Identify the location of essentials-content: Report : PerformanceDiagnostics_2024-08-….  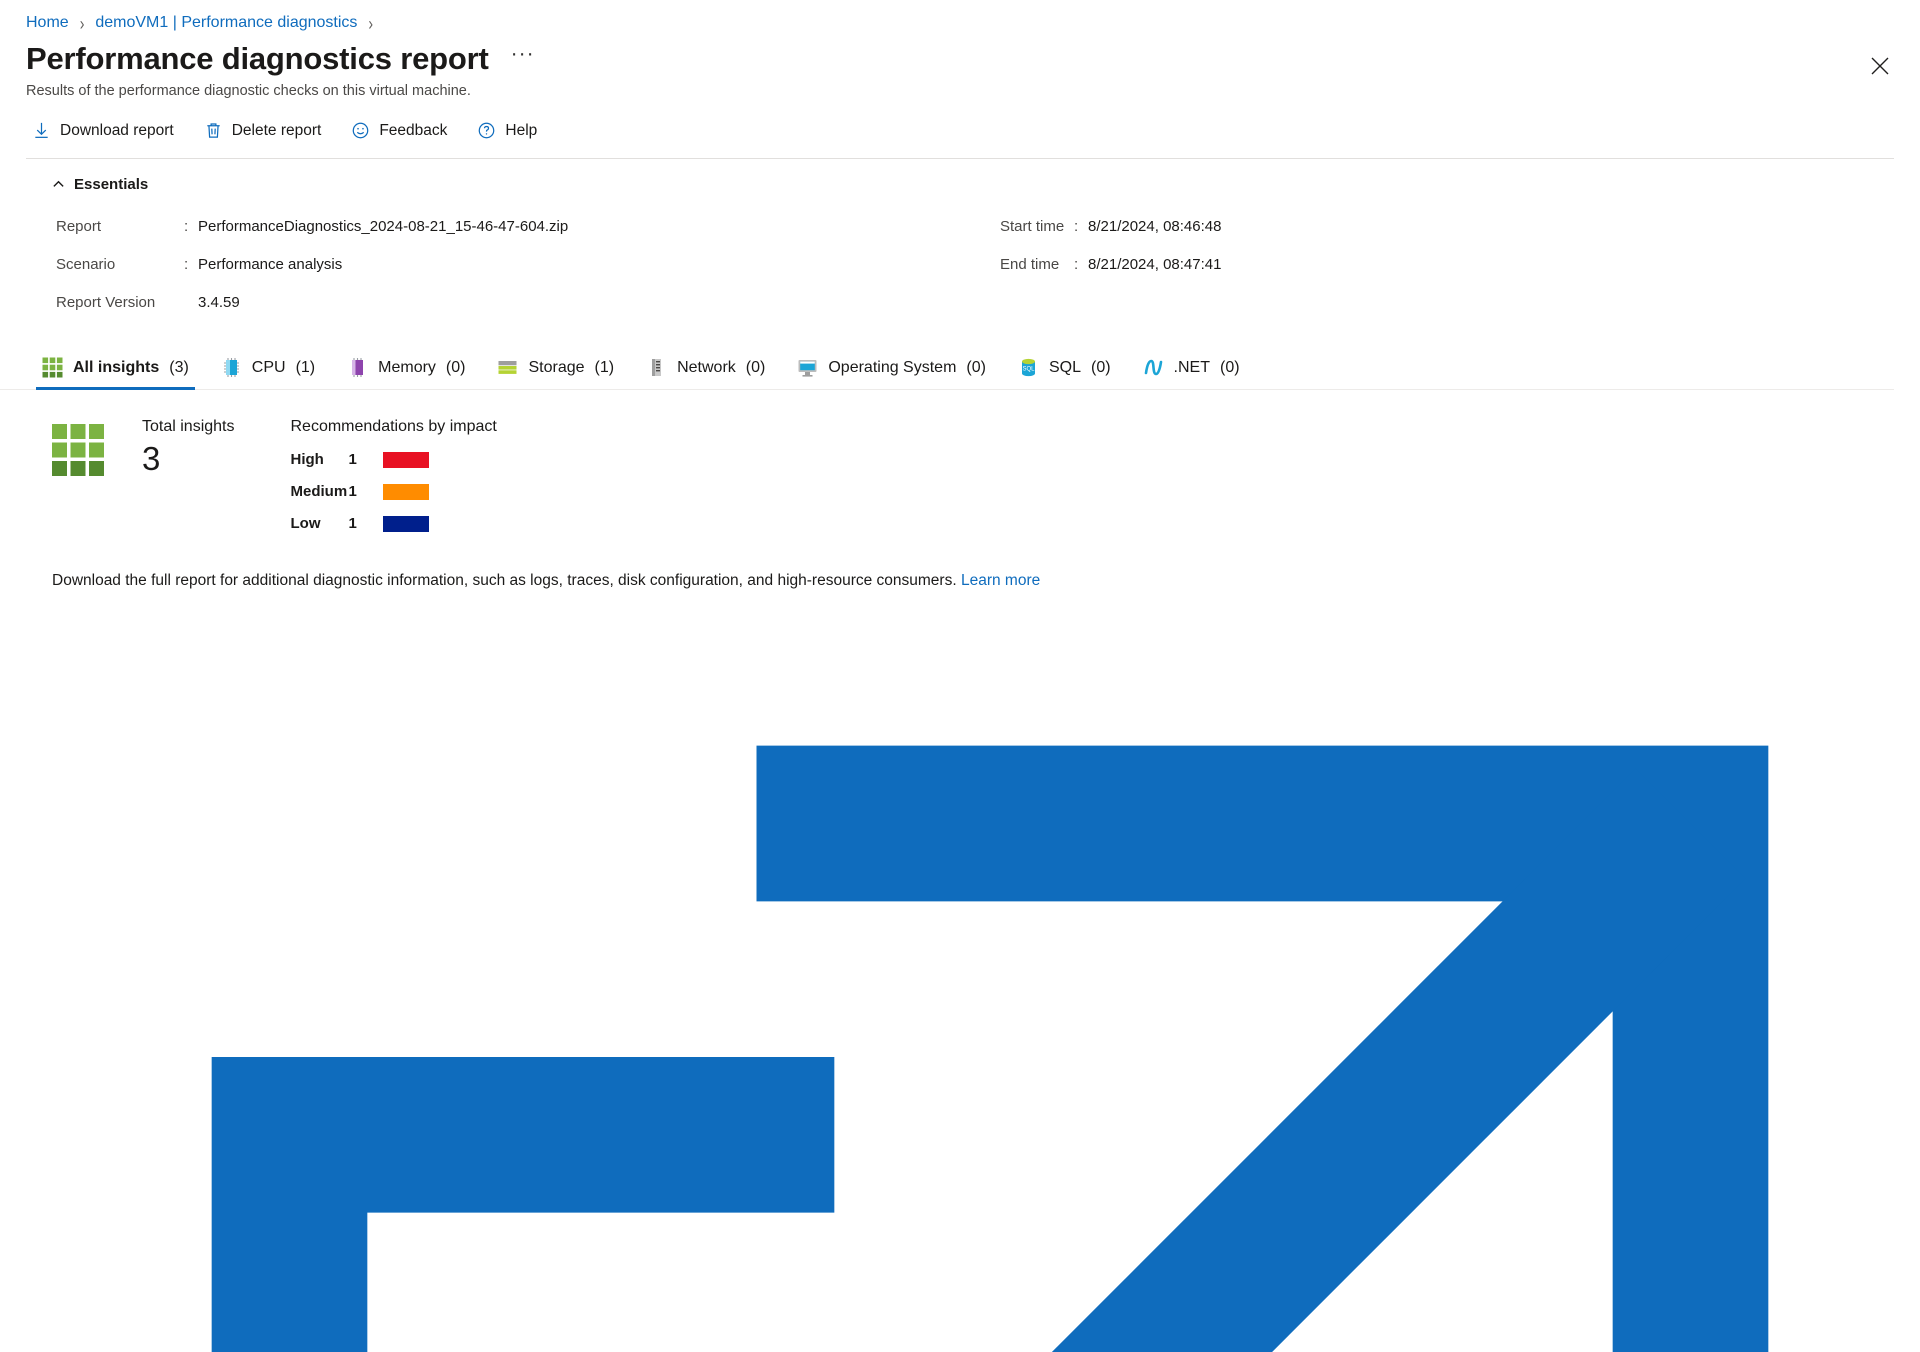
(960, 257).